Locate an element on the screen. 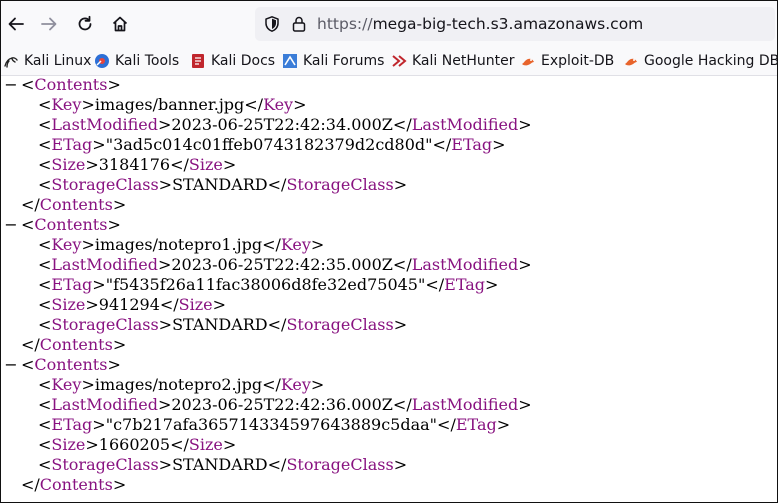  navigation-toolbar: https://mega-big-tech.s3.amazonaws.com is located at coordinates (389, 24).